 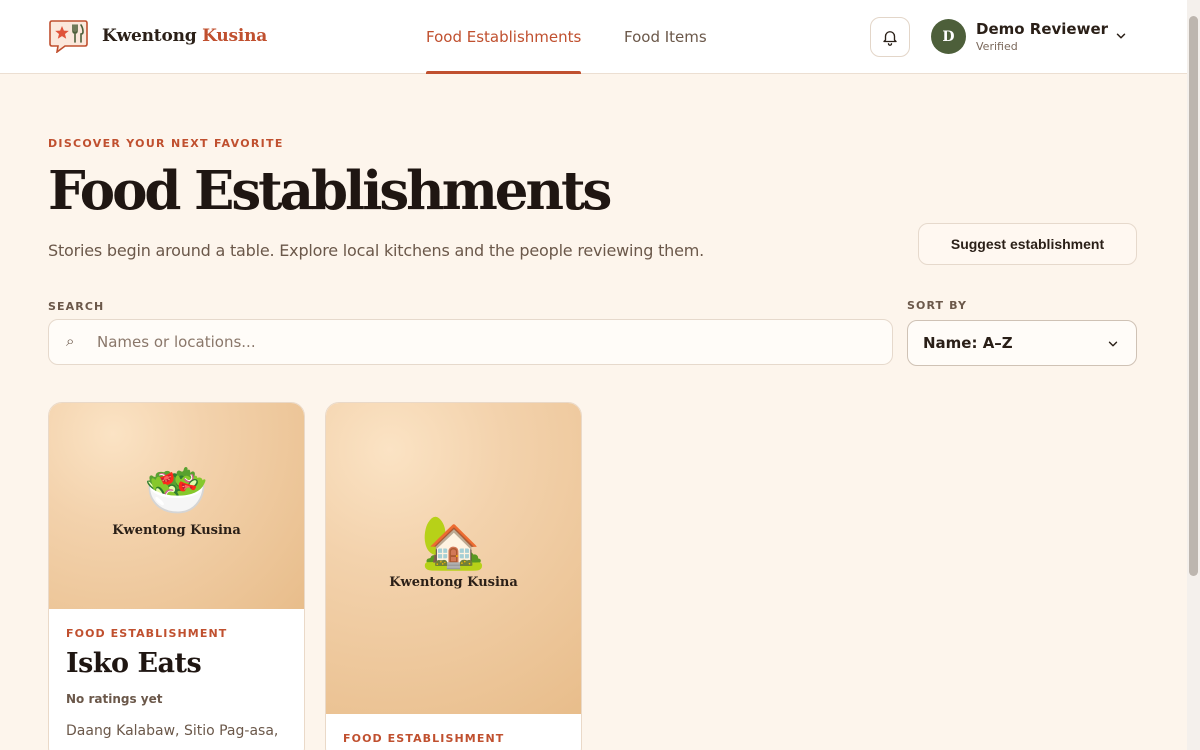 I want to click on establishment-card: 🏡 Kwentong Kusina FOOD ESTABLISHMENT, so click(x=453, y=576).